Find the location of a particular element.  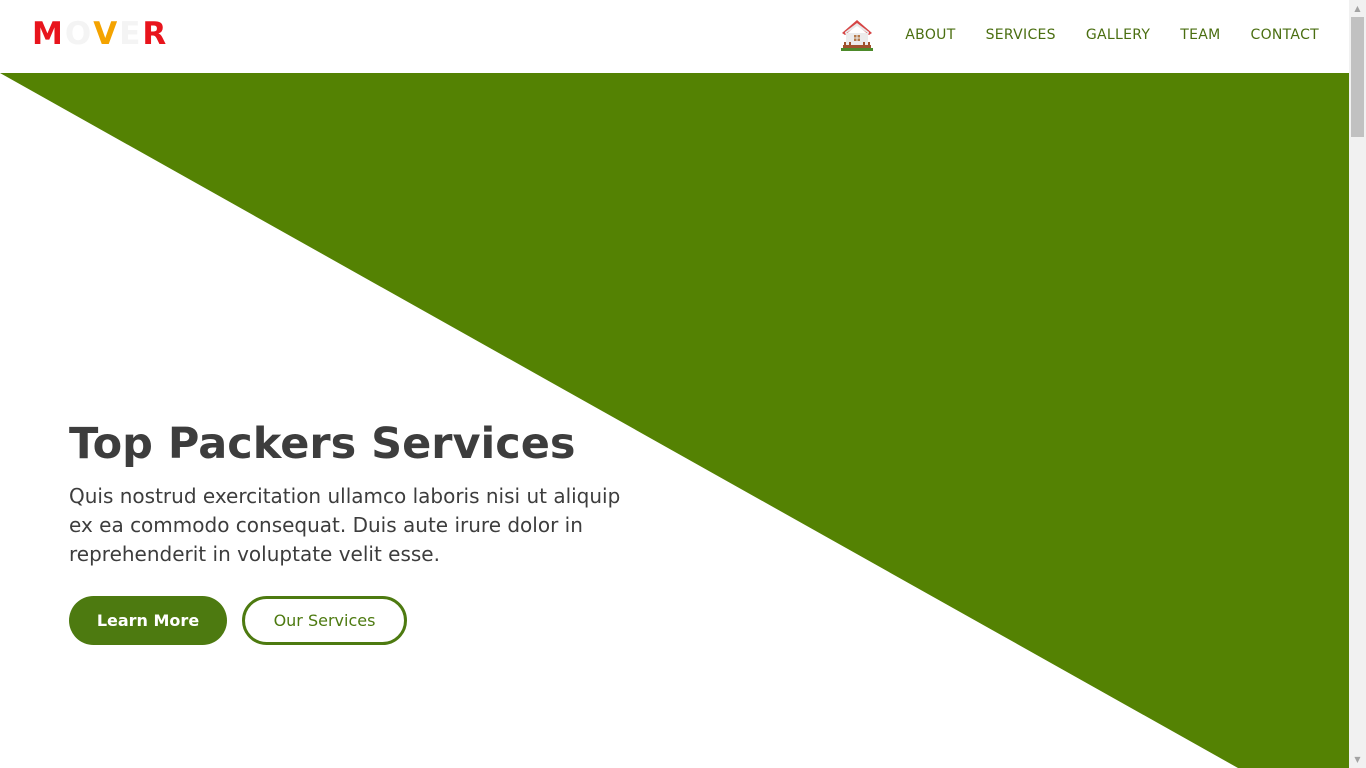

hero-title: Top Packers Services is located at coordinates (322, 444).